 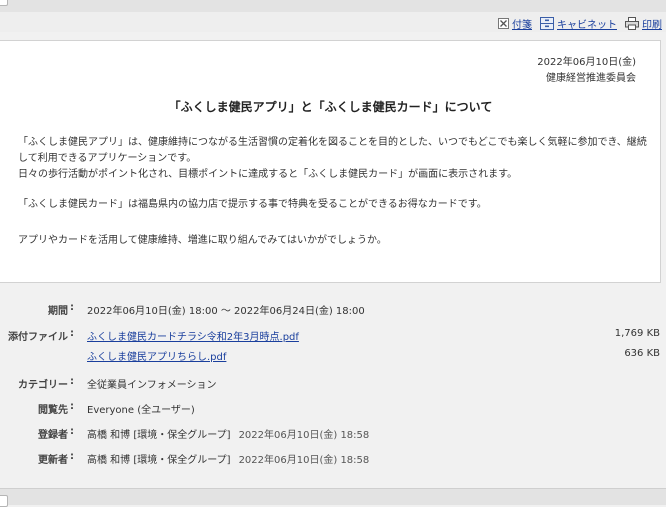 I want to click on category-label: カテゴリー, so click(x=43, y=385).